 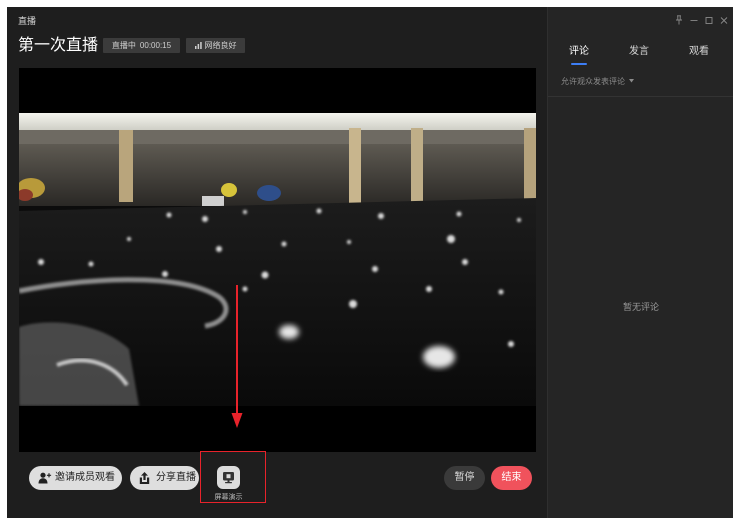 I want to click on minimize-icon, so click(x=694, y=20).